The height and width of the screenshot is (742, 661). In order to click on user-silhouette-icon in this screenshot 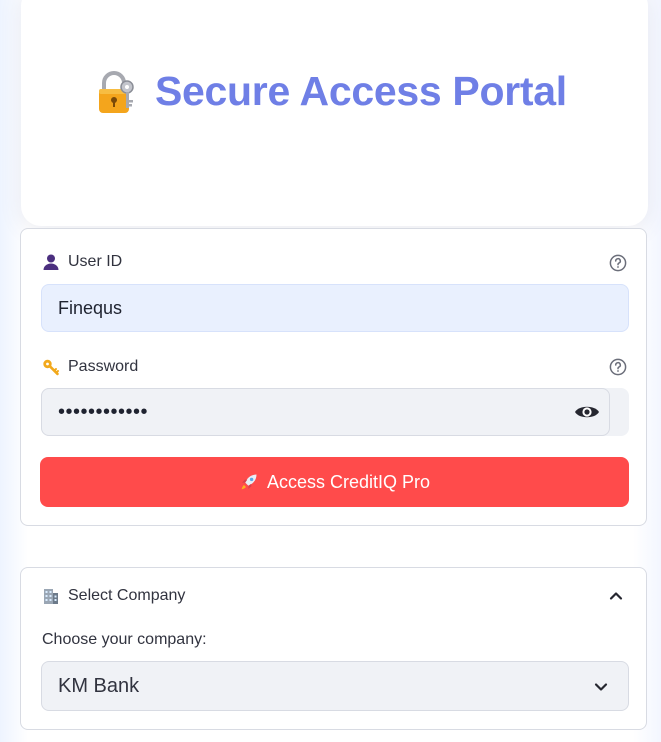, I will do `click(51, 262)`.